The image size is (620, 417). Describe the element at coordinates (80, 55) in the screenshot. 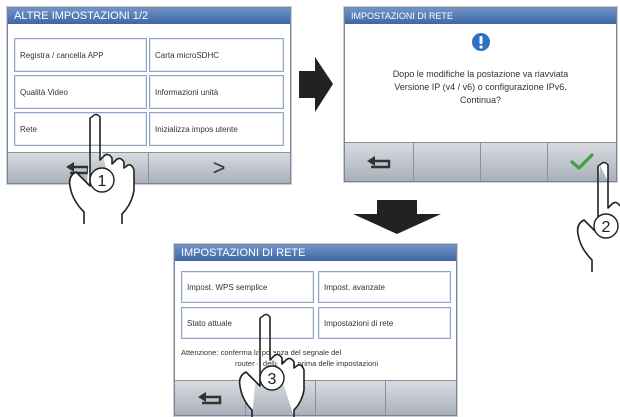

I see `registra-cancella-app-button: Registra / cancella APP` at that location.